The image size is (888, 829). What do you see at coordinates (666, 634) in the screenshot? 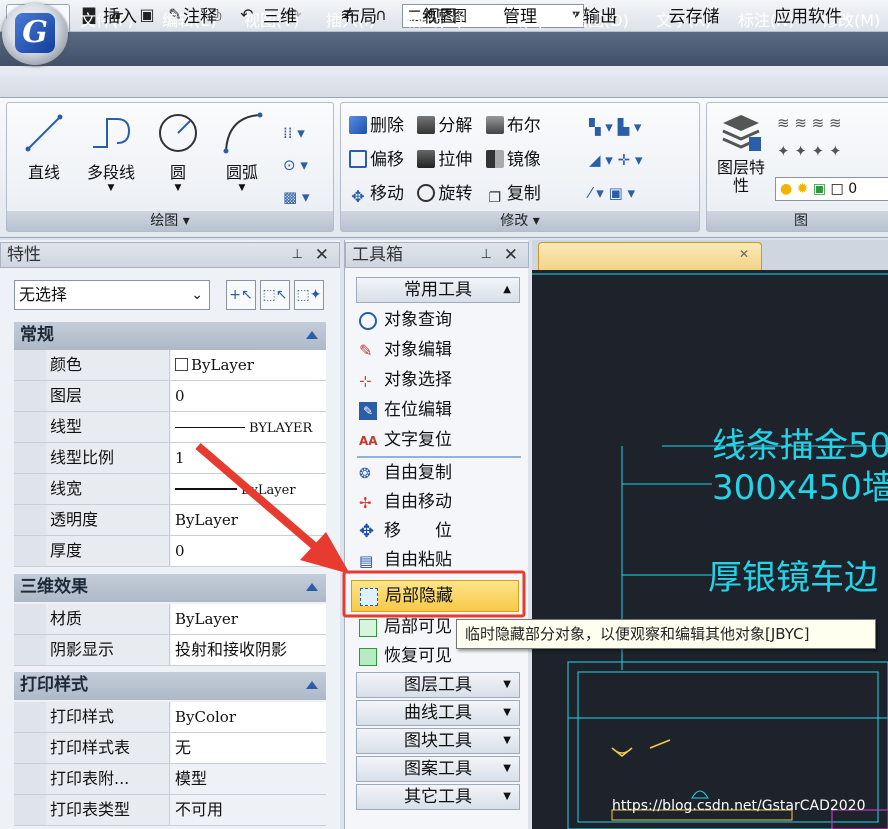
I see `tooltip: 临时隐藏部分对象，以便观察和编辑其他对象[JBYC]` at bounding box center [666, 634].